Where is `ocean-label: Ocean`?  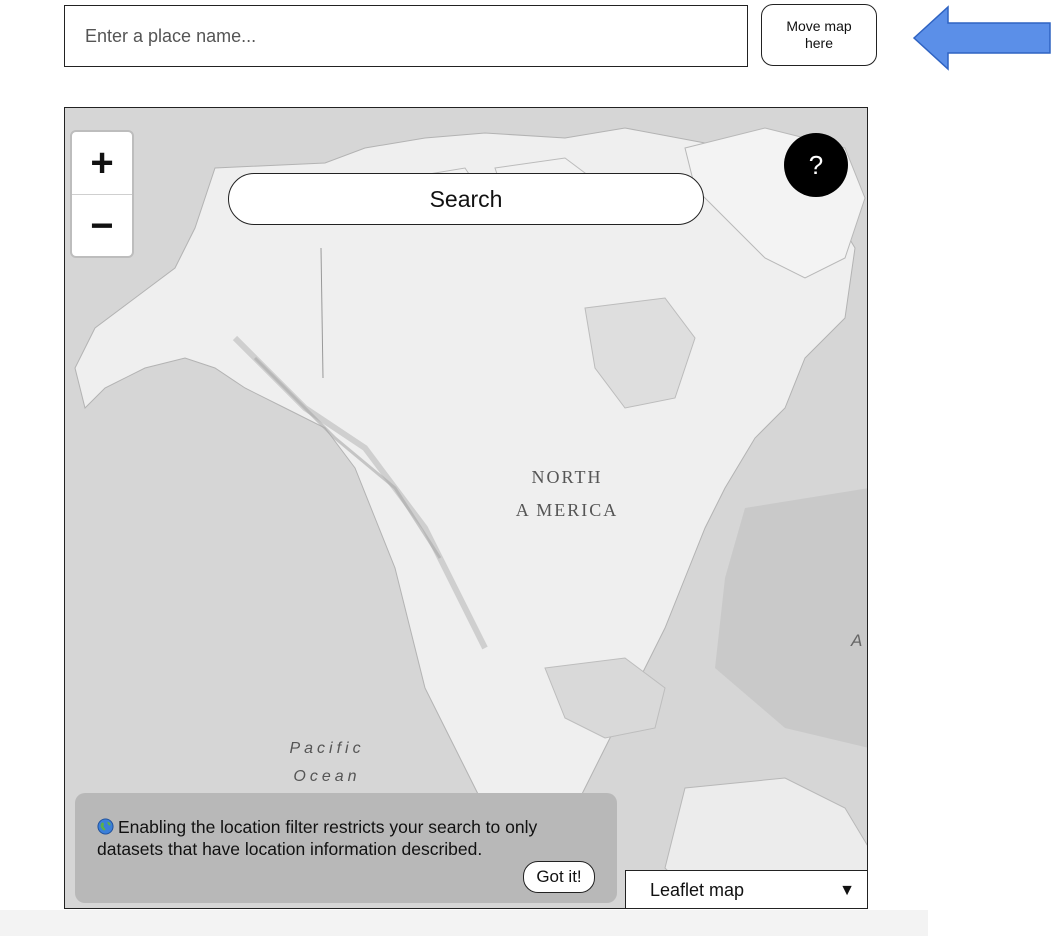
ocean-label: Ocean is located at coordinates (327, 776).